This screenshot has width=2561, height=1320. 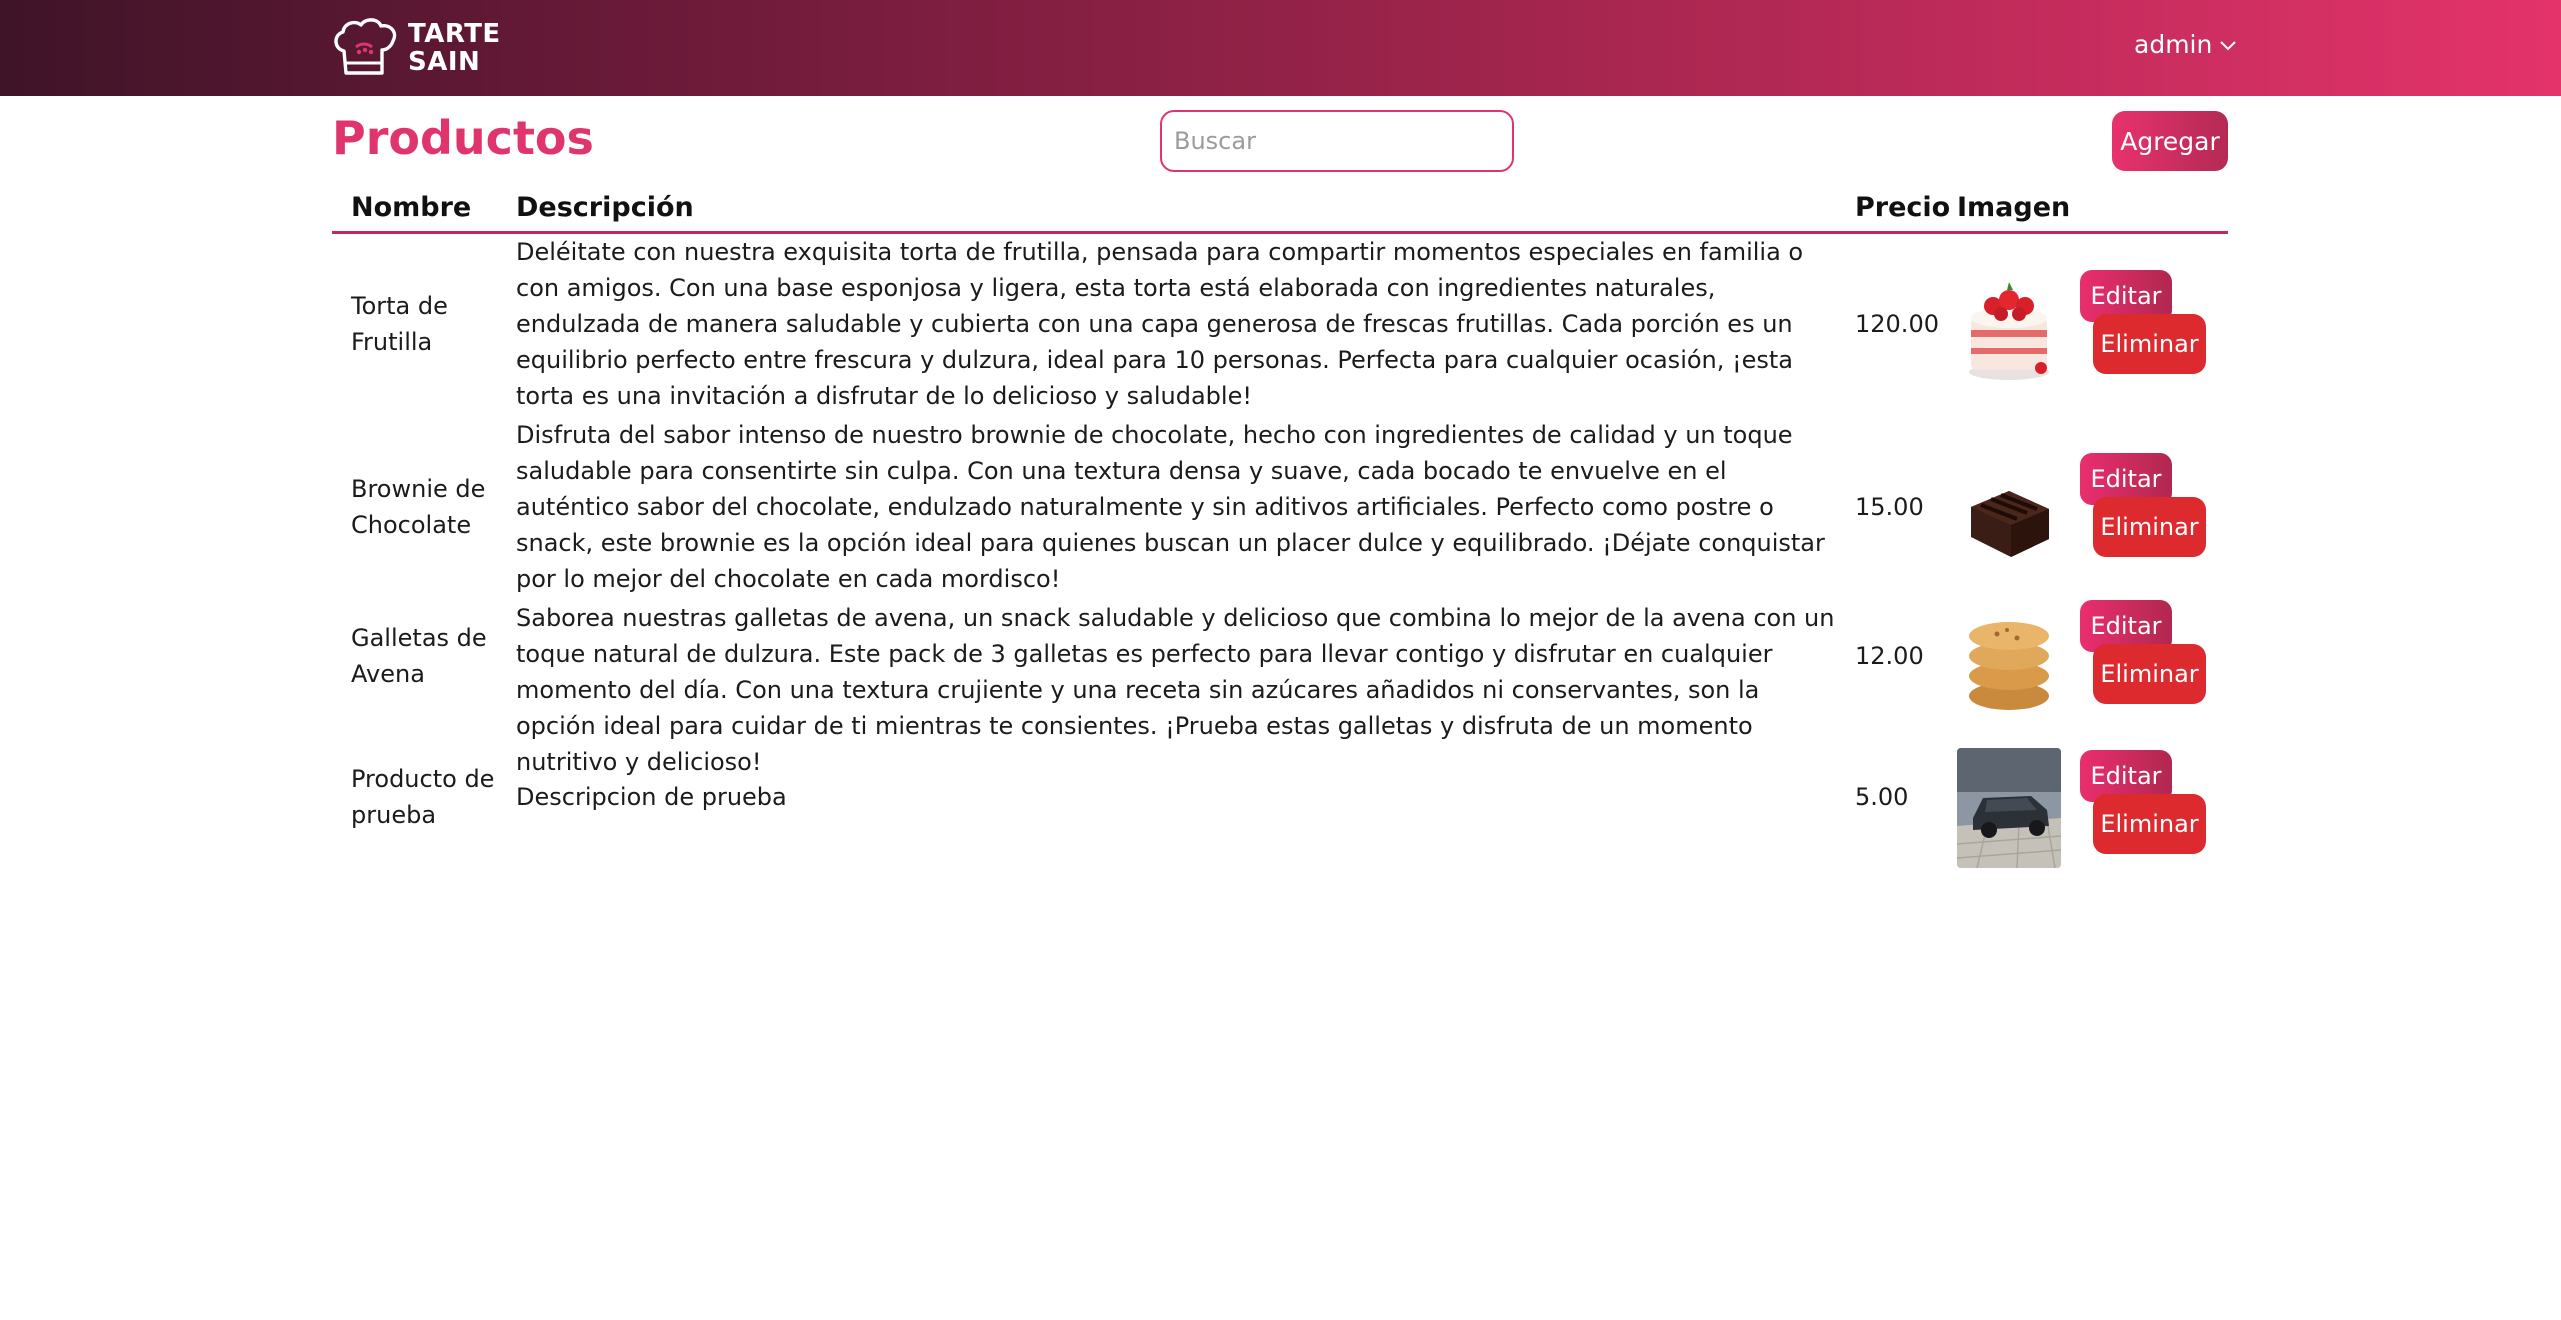 I want to click on column-header-image: Imagen, so click(x=2014, y=207).